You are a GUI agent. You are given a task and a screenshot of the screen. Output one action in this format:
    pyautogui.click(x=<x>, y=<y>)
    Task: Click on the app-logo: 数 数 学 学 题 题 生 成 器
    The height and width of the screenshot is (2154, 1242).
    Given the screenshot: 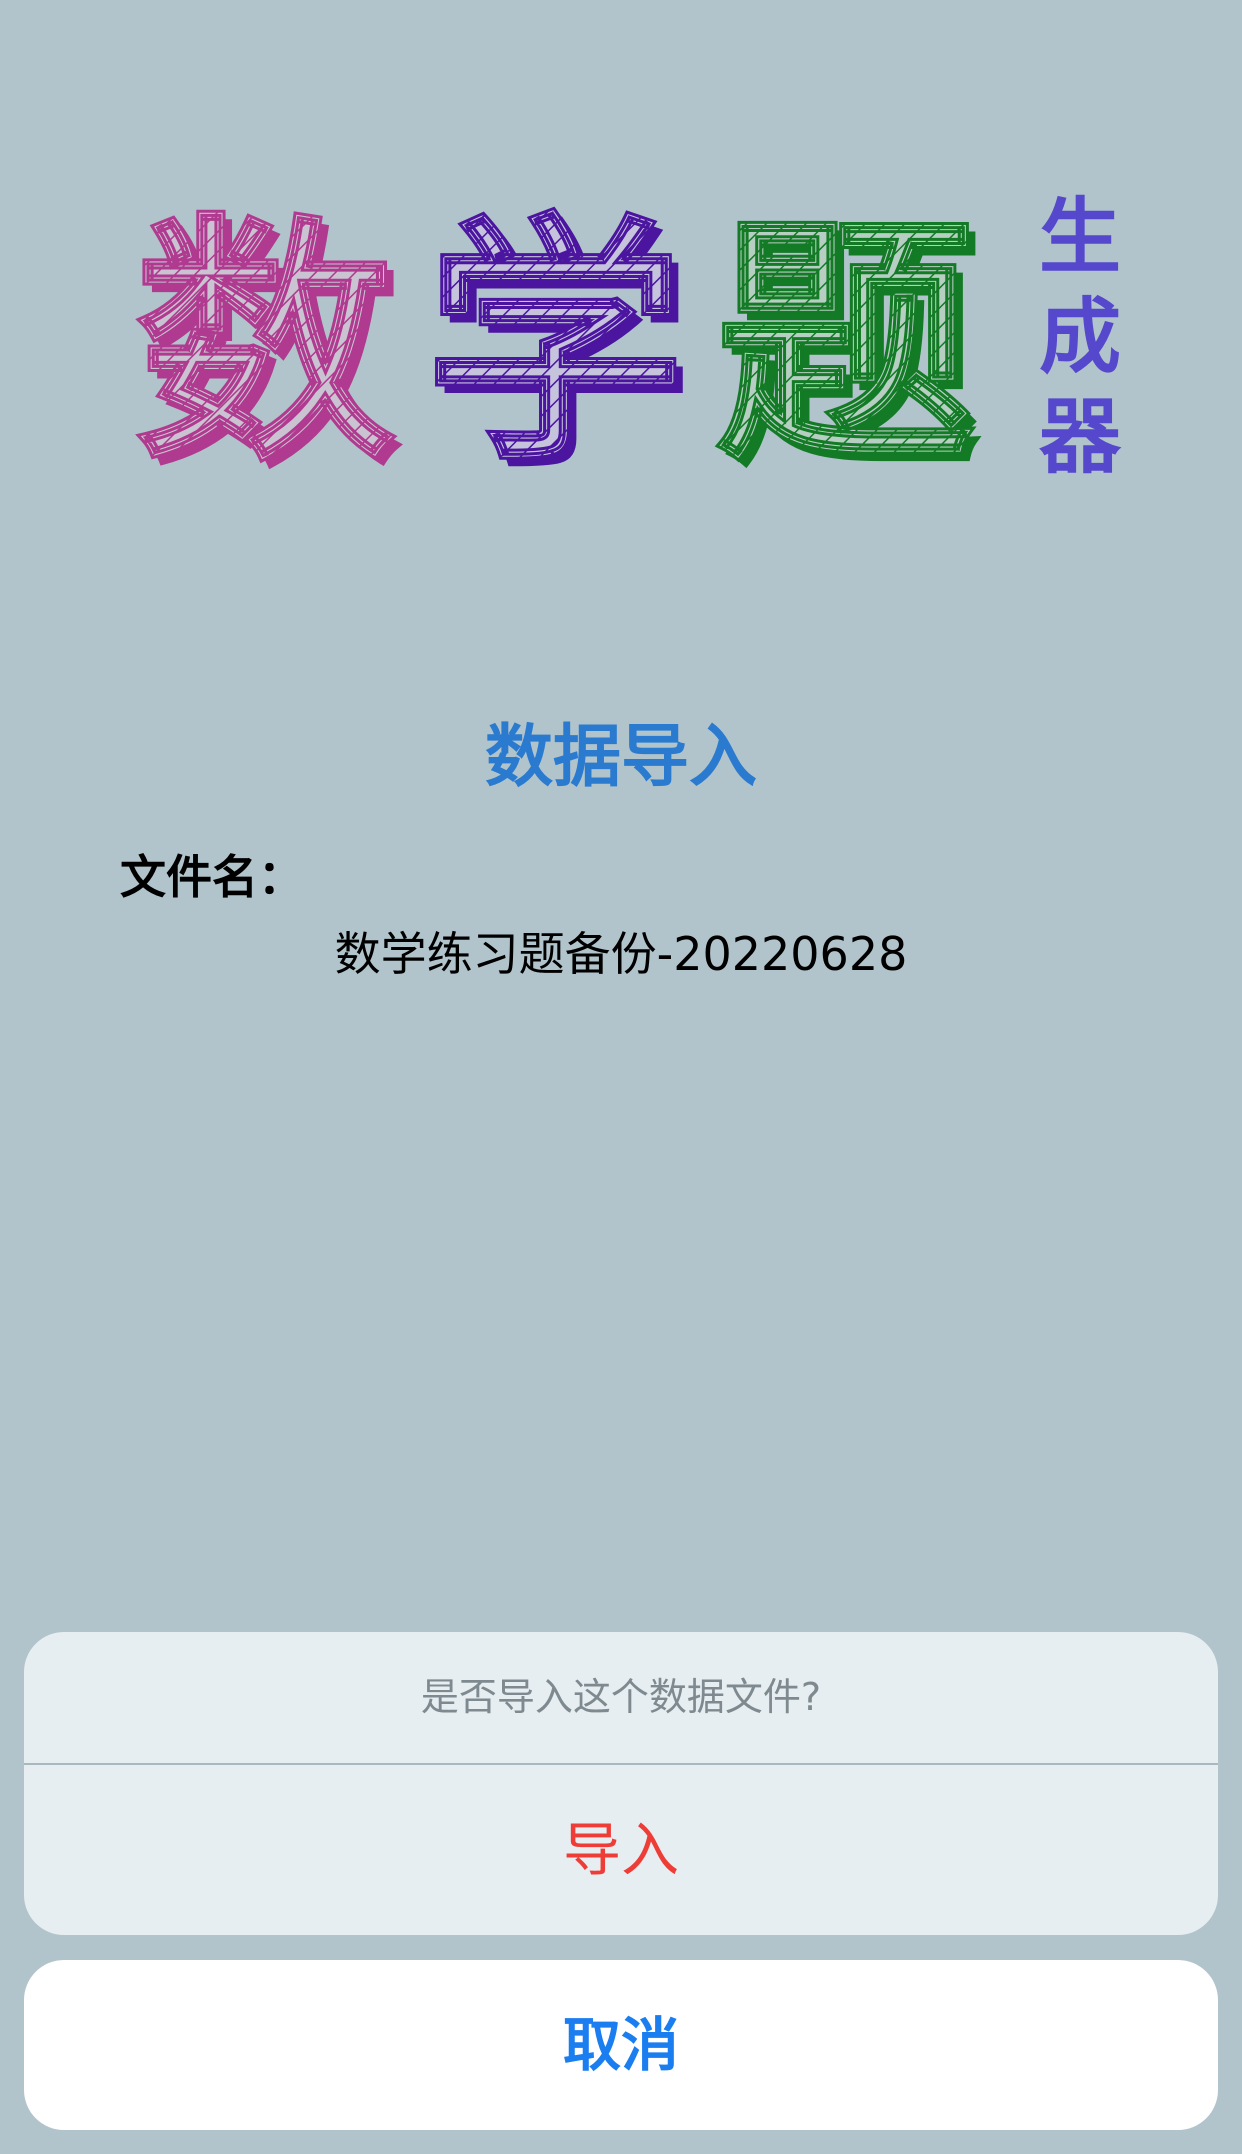 What is the action you would take?
    pyautogui.click(x=630, y=340)
    